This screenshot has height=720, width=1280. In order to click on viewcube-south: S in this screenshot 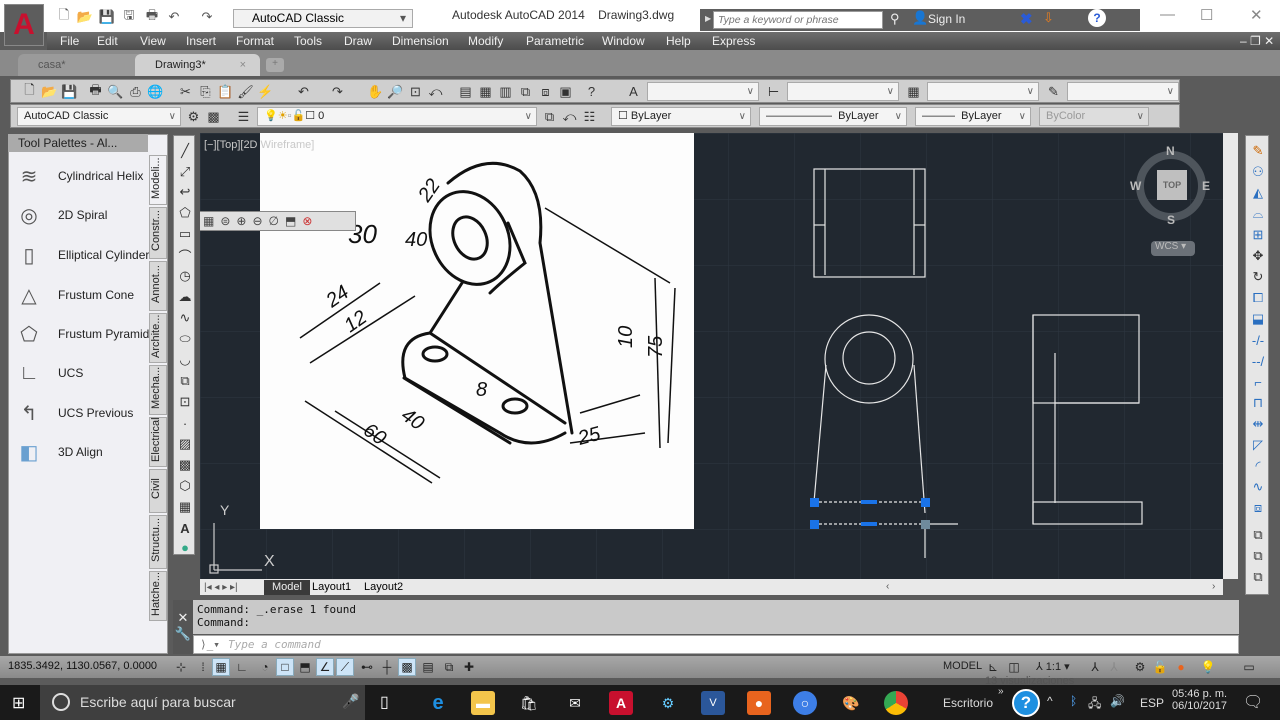, I will do `click(1171, 220)`.